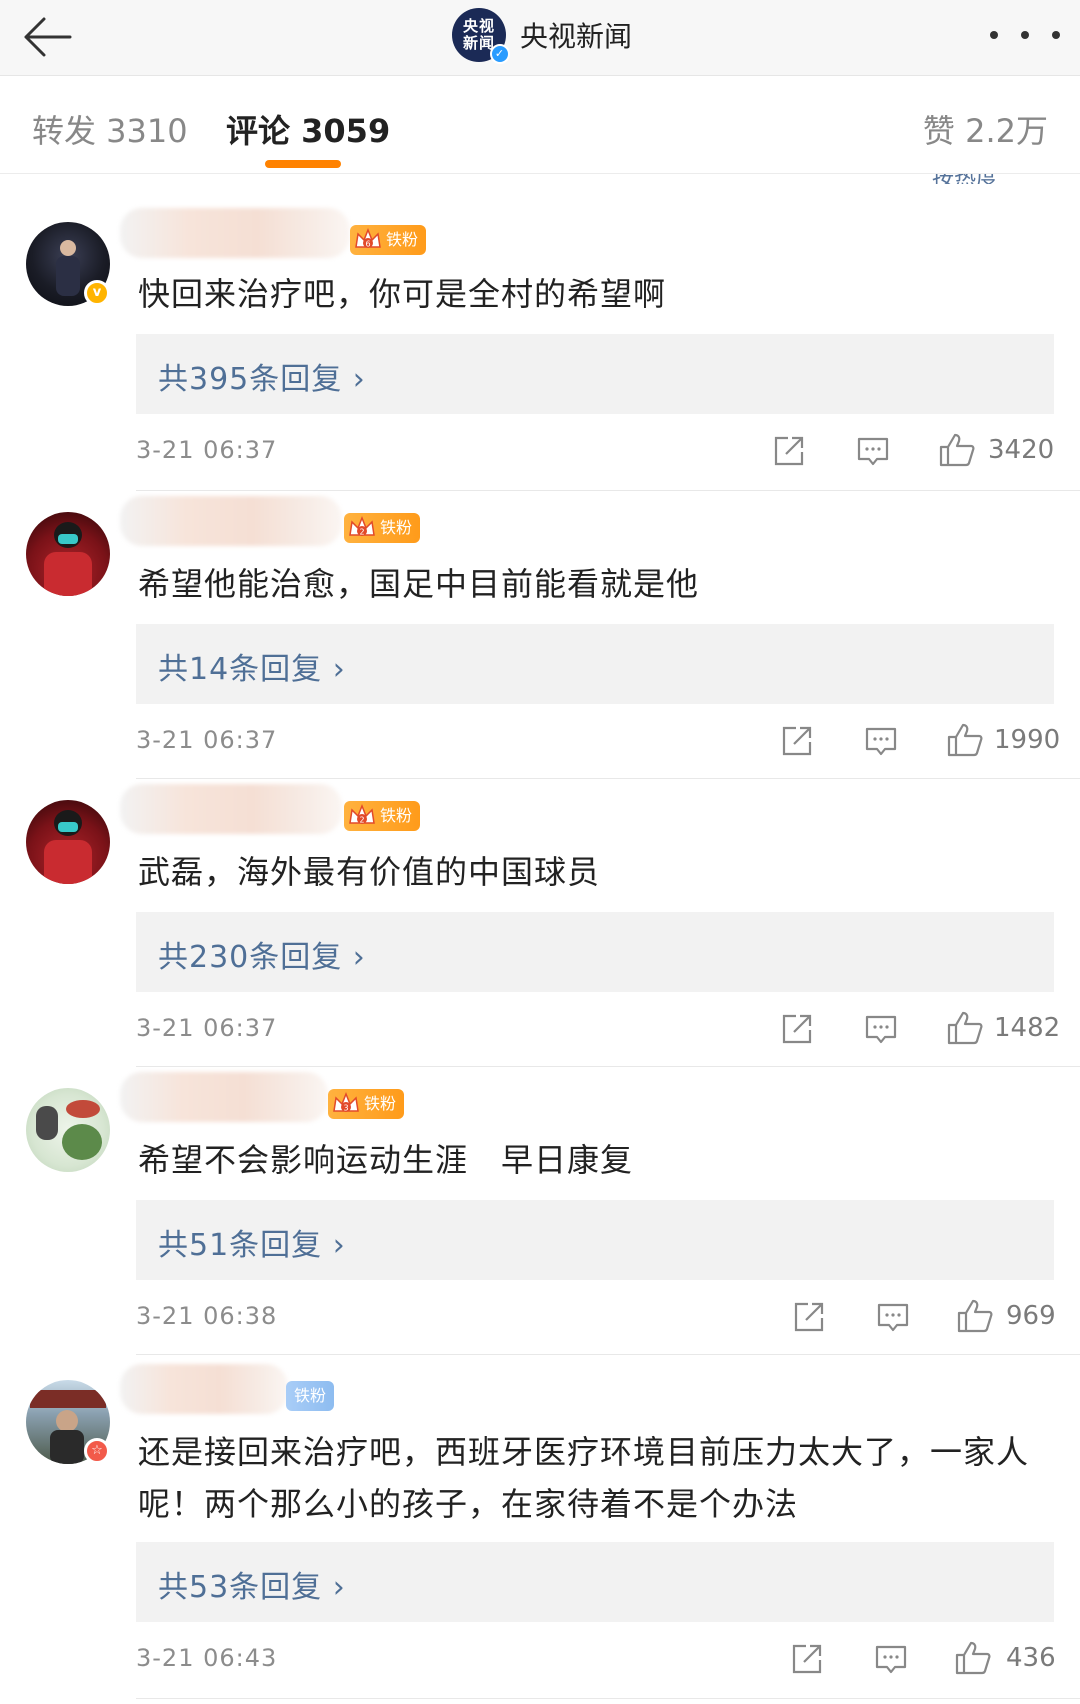 The height and width of the screenshot is (1704, 1080). What do you see at coordinates (368, 238) in the screenshot?
I see `crown-icon: 6` at bounding box center [368, 238].